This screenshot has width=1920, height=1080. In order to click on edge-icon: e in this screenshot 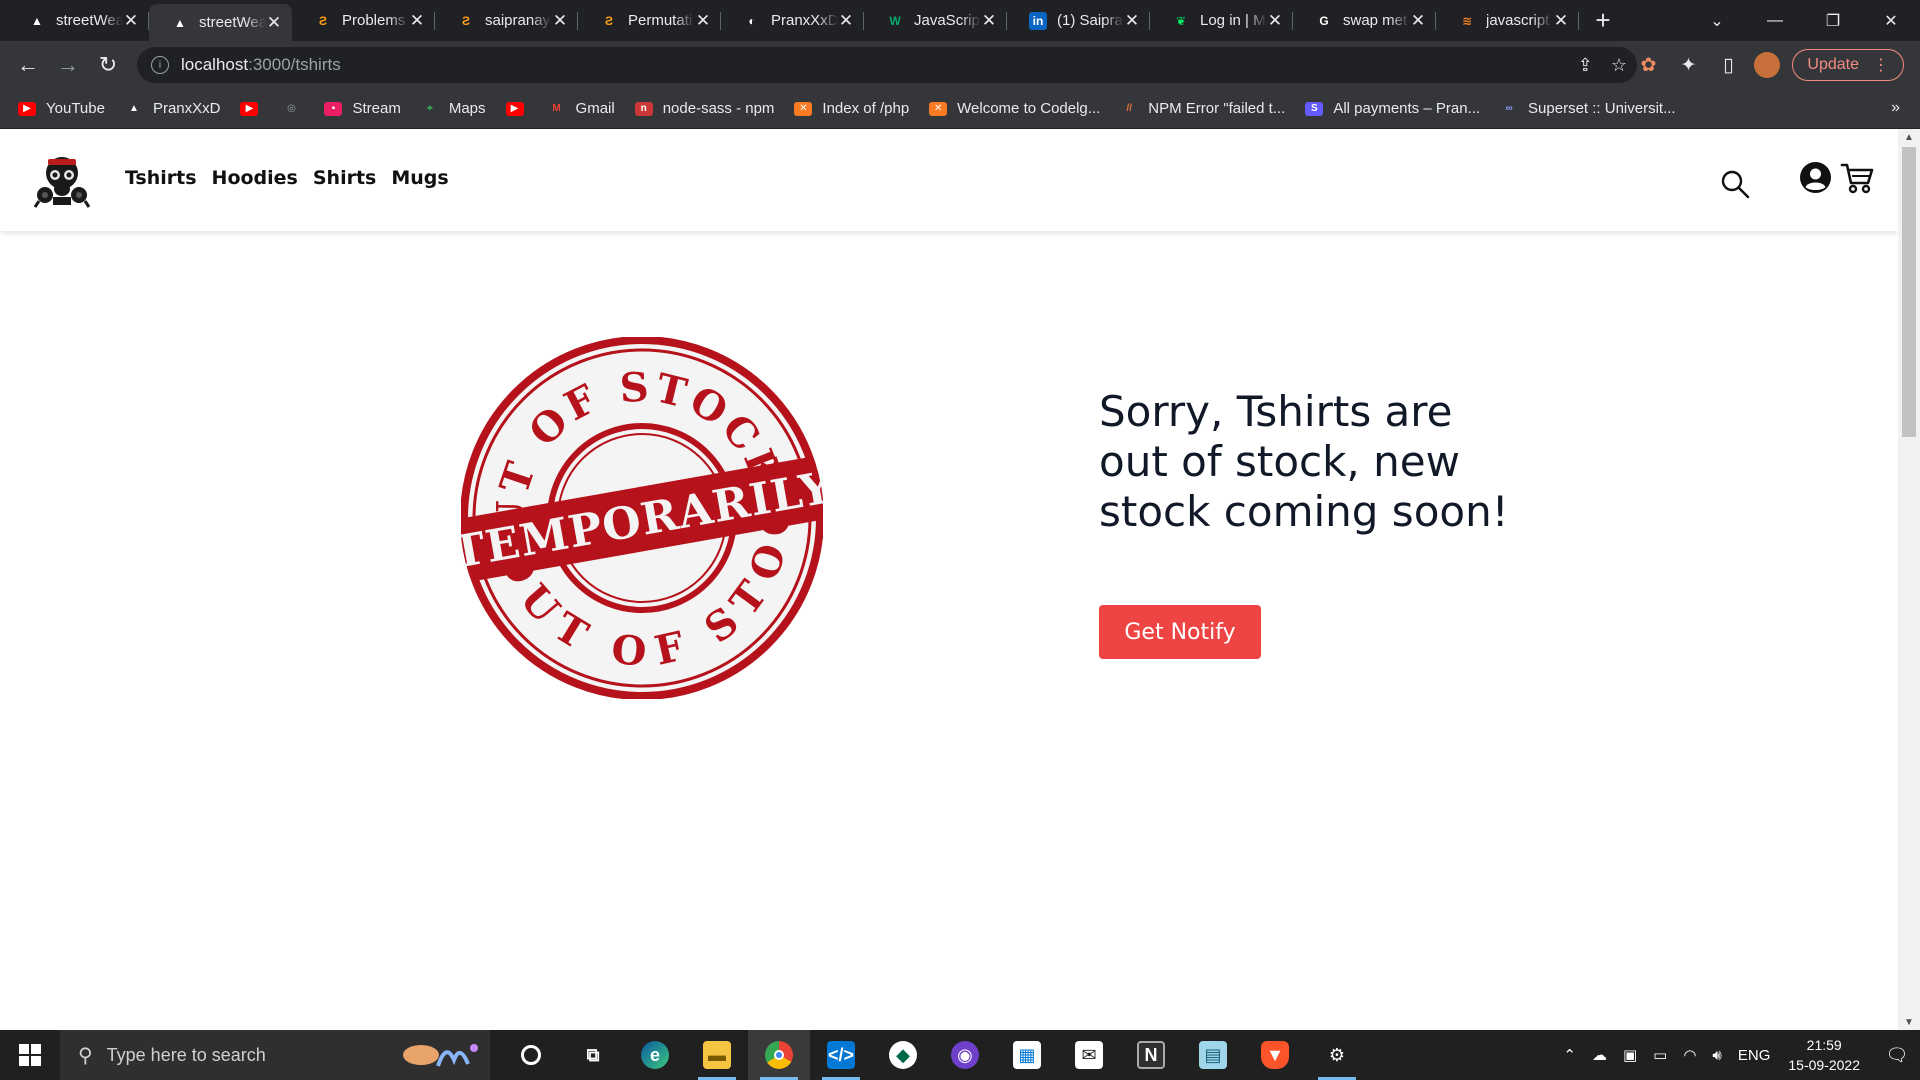, I will do `click(655, 1055)`.